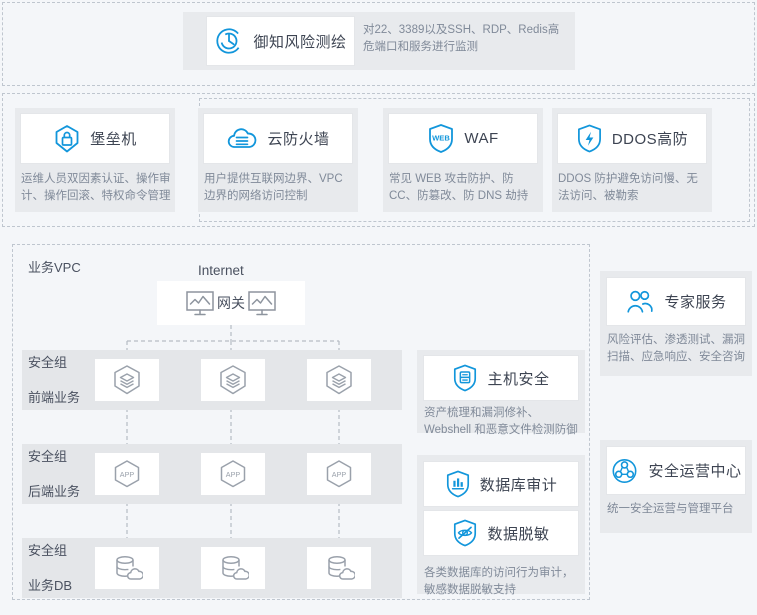  What do you see at coordinates (48, 550) in the screenshot?
I see `security-group-label-db: 安全组` at bounding box center [48, 550].